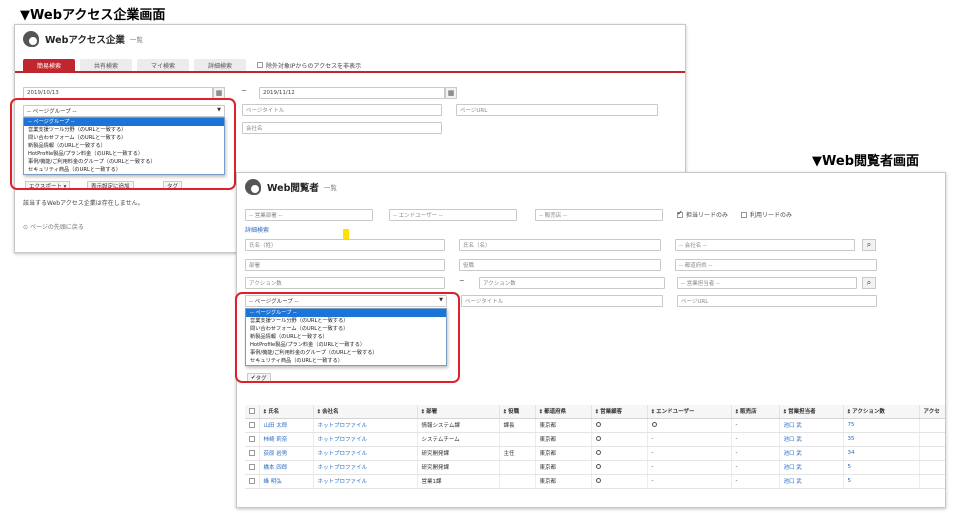  What do you see at coordinates (689, 412) in the screenshot?
I see `col-header-end-user: ‡ エンドユーザー` at bounding box center [689, 412].